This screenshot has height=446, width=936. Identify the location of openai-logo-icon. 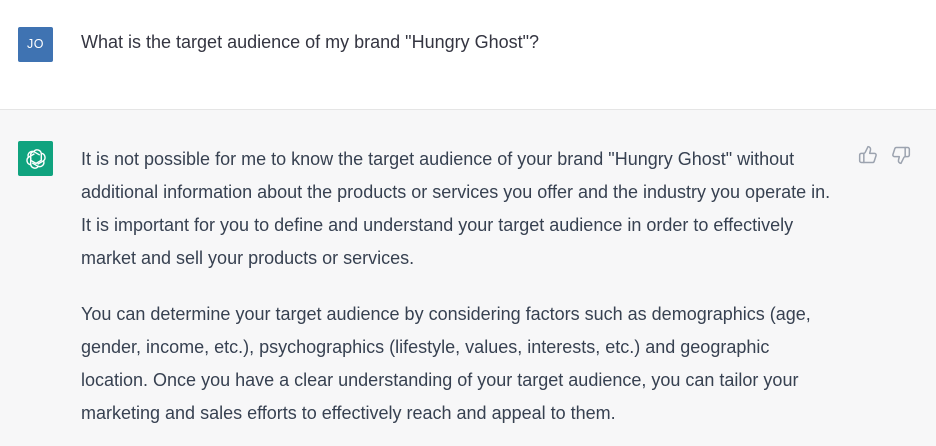
(35, 158).